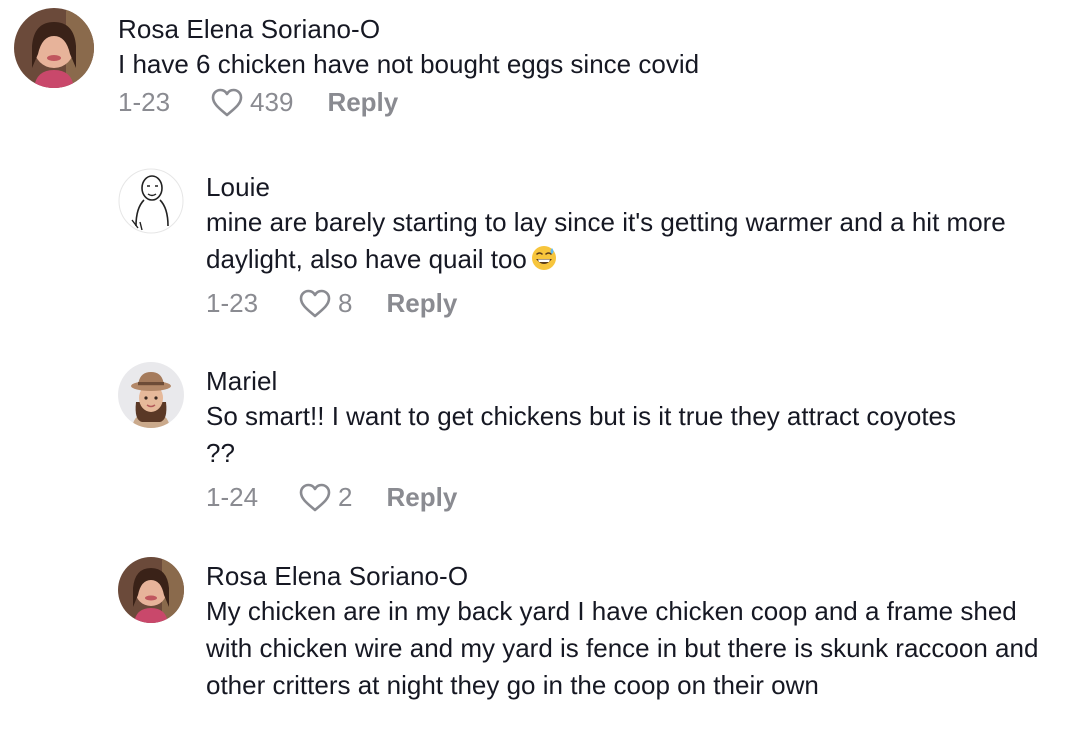 The image size is (1076, 748). Describe the element at coordinates (632, 381) in the screenshot. I see `comment-username: Mariel` at that location.